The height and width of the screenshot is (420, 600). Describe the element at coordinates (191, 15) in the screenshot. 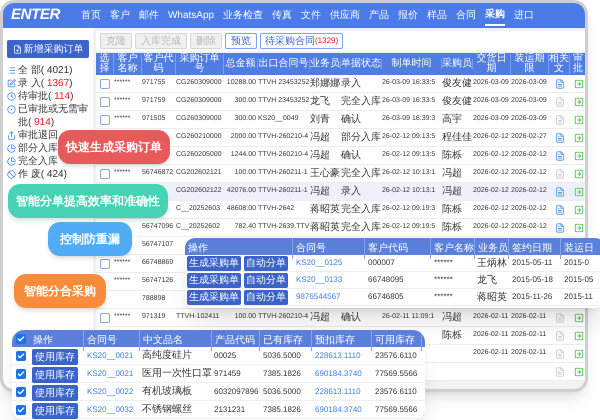

I see `nav-tab: WhatsApp` at that location.